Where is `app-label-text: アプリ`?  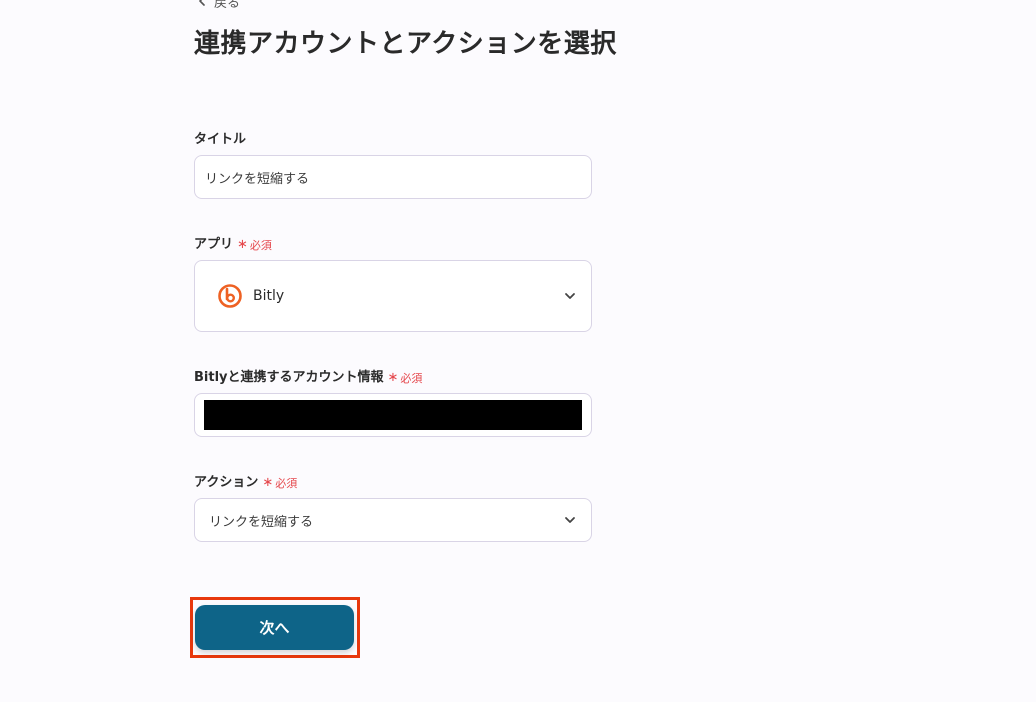
app-label-text: アプリ is located at coordinates (214, 244).